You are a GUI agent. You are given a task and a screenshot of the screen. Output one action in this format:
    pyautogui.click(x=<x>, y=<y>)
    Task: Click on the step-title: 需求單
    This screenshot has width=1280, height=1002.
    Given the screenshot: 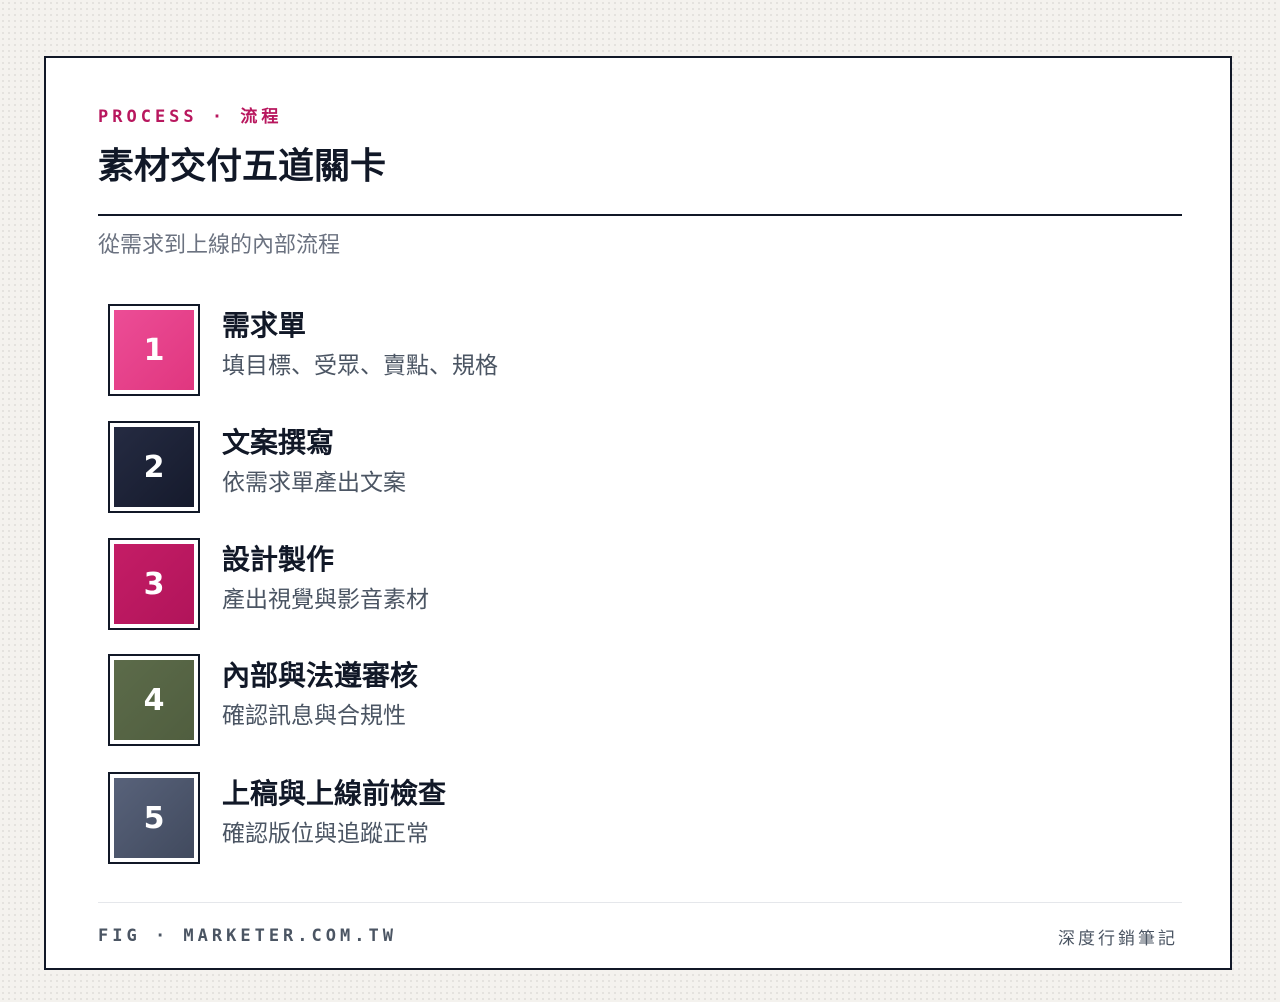 What is the action you would take?
    pyautogui.click(x=264, y=325)
    